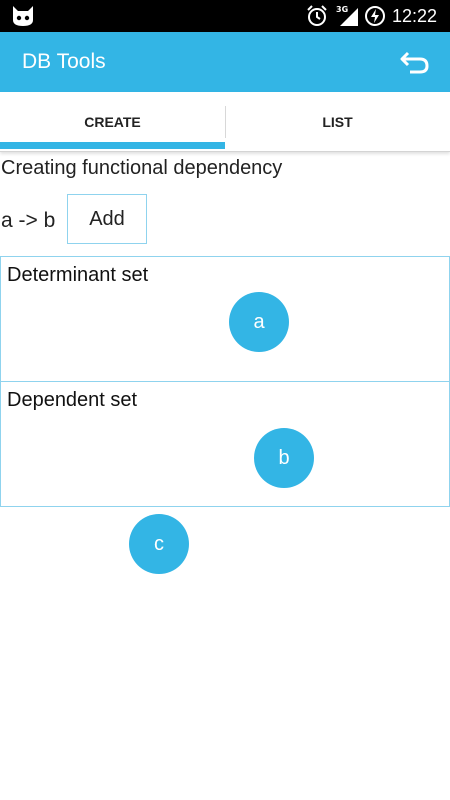 This screenshot has width=450, height=800. What do you see at coordinates (64, 61) in the screenshot?
I see `app-title: DB Tools` at bounding box center [64, 61].